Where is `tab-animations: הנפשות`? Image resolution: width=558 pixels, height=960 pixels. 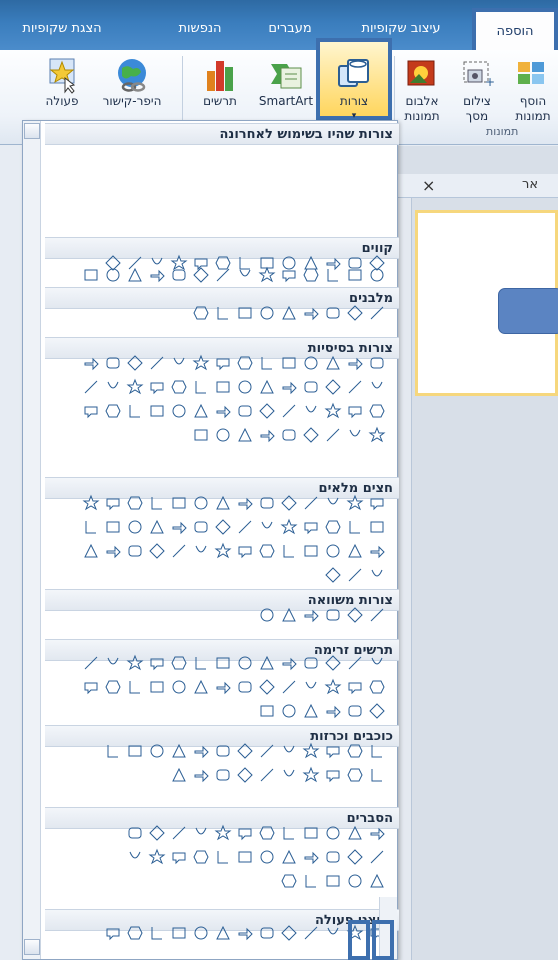 tab-animations: הנפשות is located at coordinates (200, 29).